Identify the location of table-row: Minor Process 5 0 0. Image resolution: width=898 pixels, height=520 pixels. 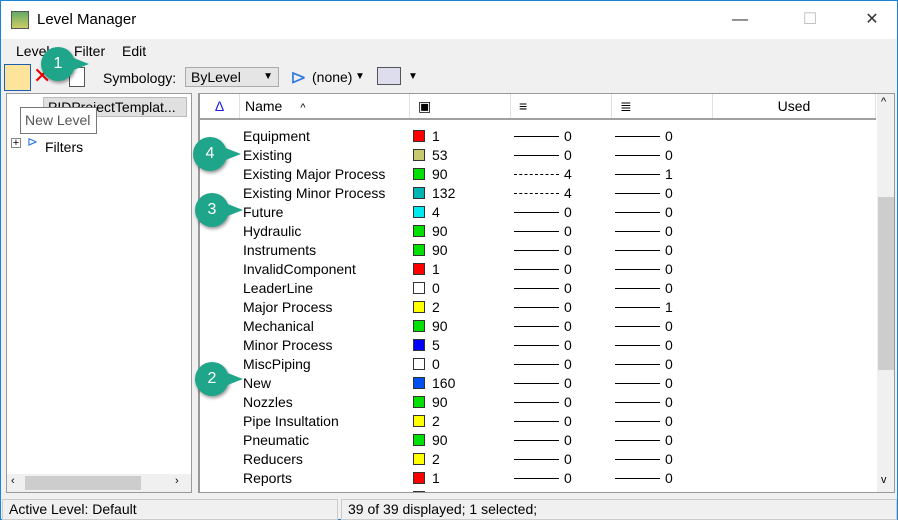
(538, 345).